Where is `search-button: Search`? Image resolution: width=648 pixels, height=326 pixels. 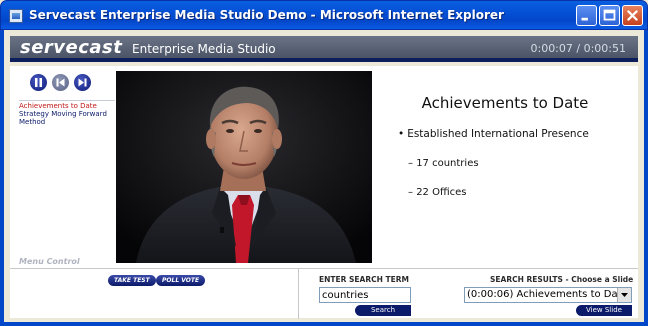 search-button: Search is located at coordinates (383, 310).